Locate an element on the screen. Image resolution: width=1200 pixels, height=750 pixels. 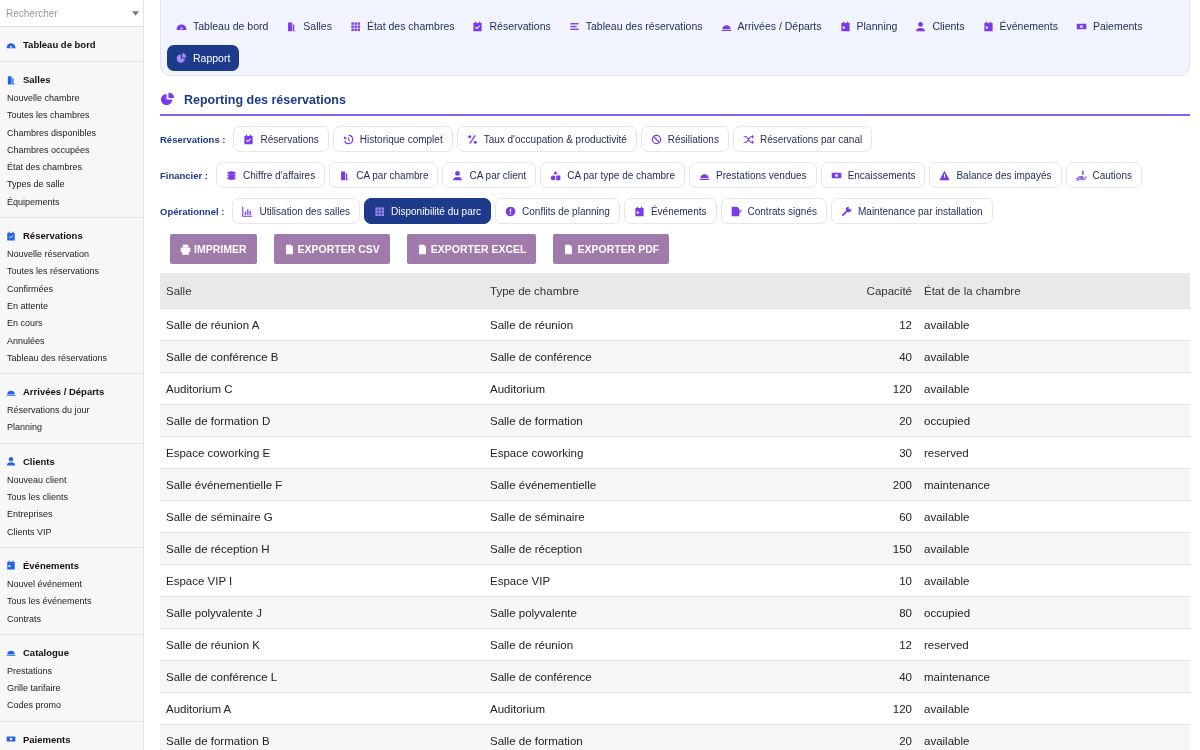
sidebar-item: Nouveau client is located at coordinates (71, 480).